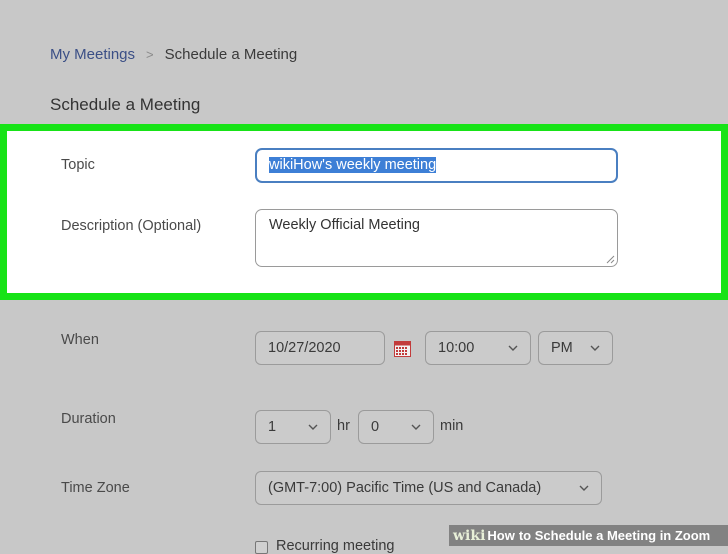  I want to click on resize-grip-icon, so click(610, 259).